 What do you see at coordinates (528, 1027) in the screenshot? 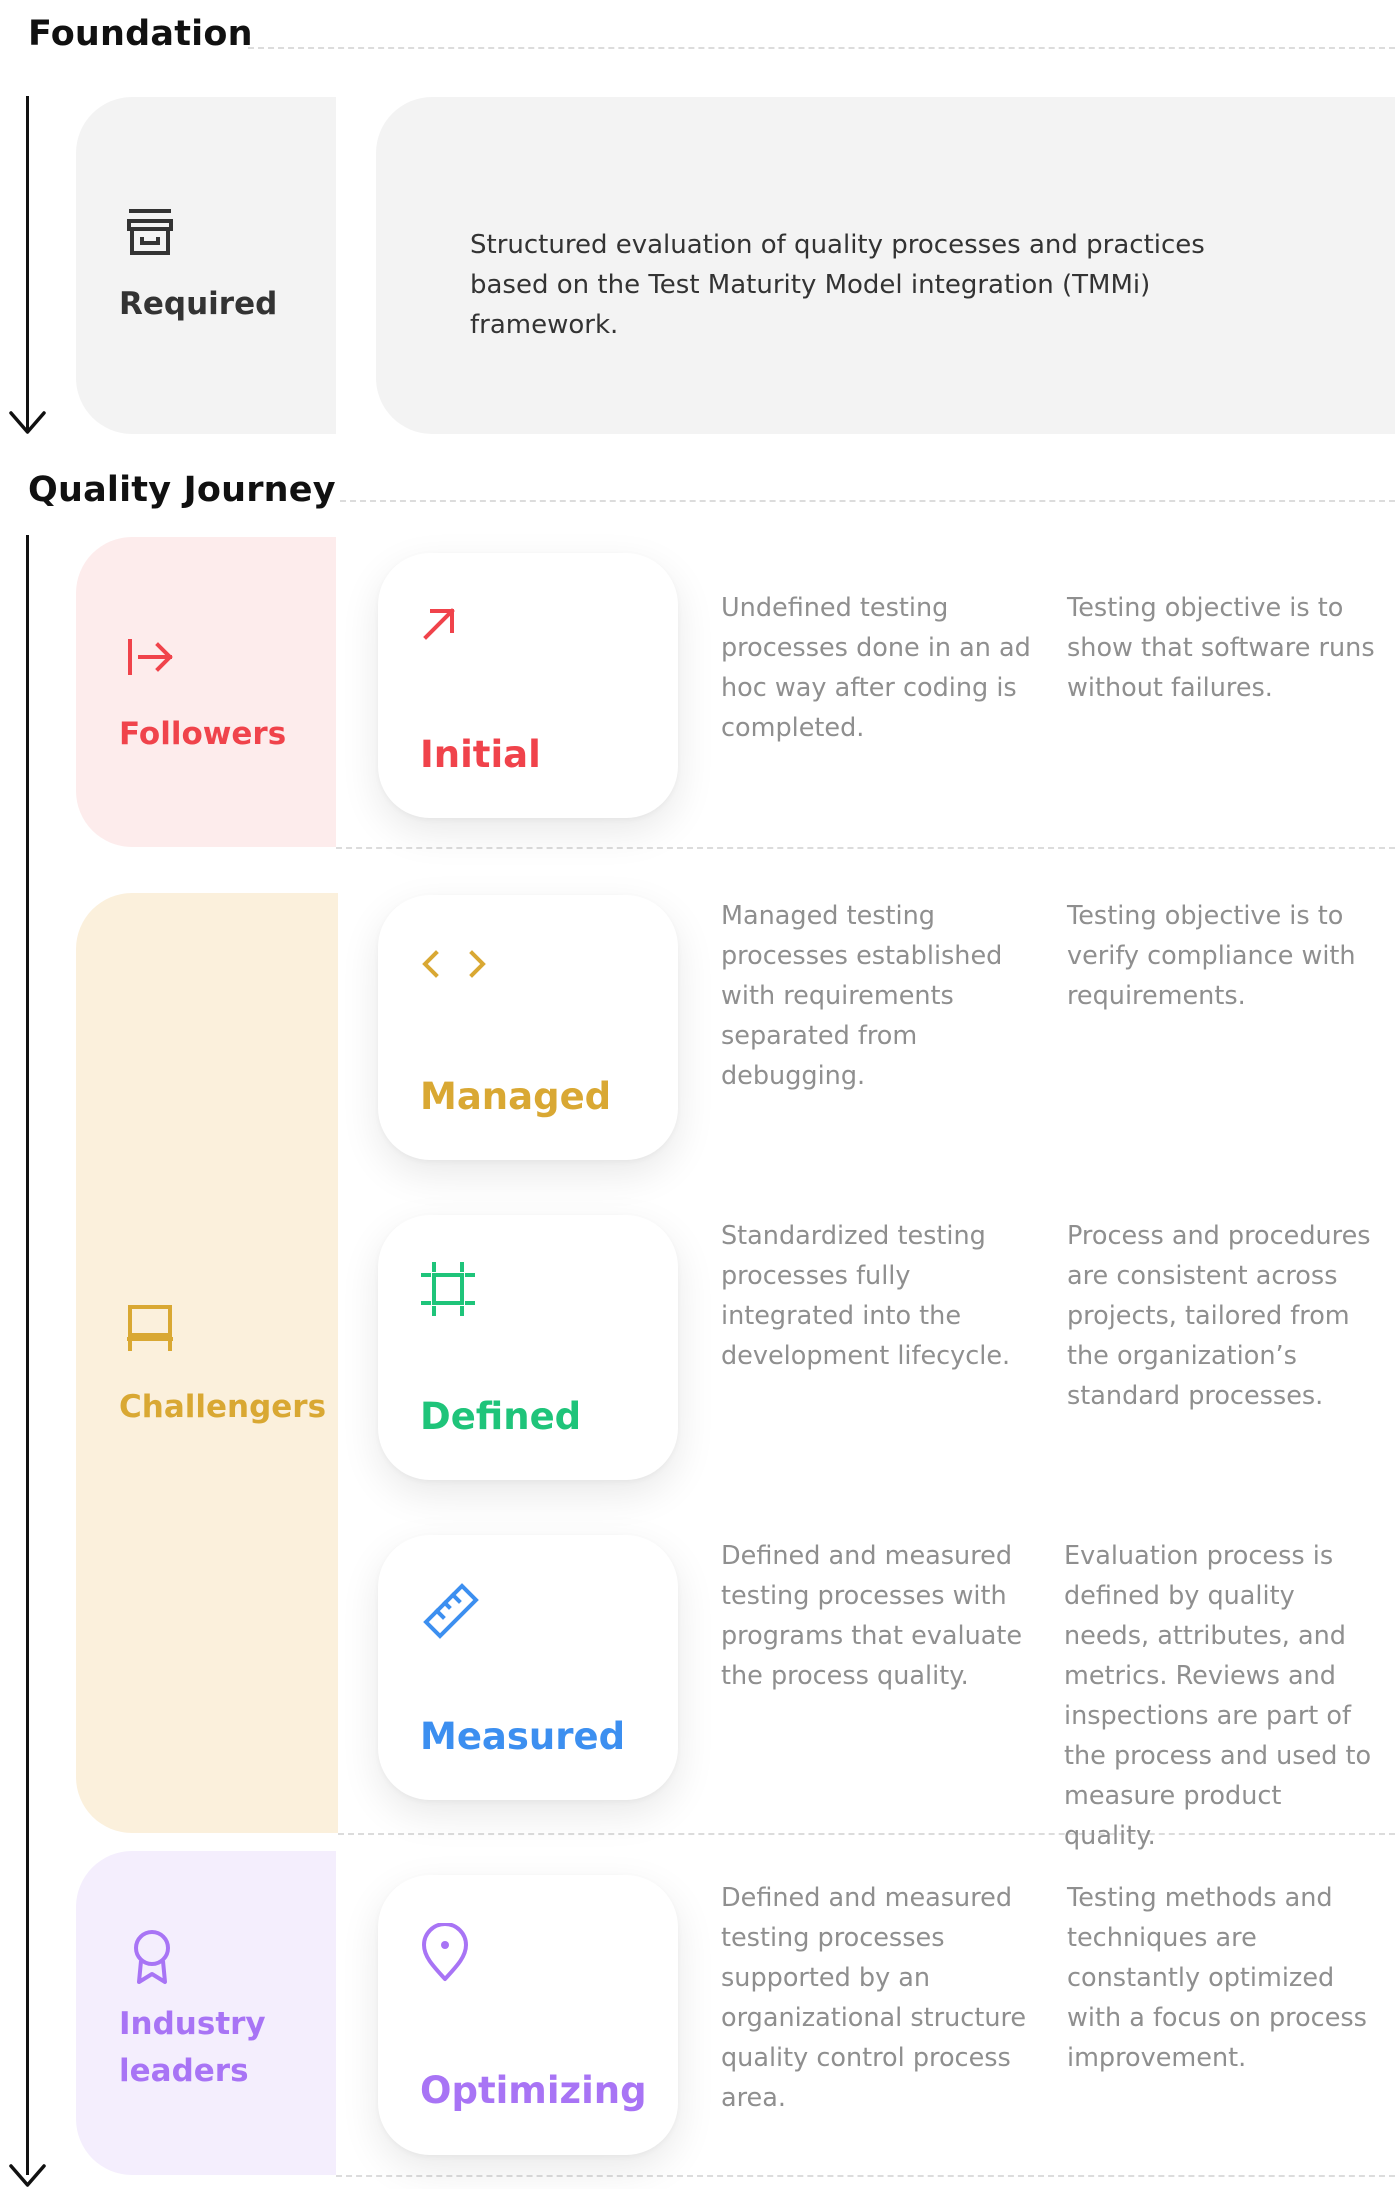
I see `level-card-managed: Managed` at bounding box center [528, 1027].